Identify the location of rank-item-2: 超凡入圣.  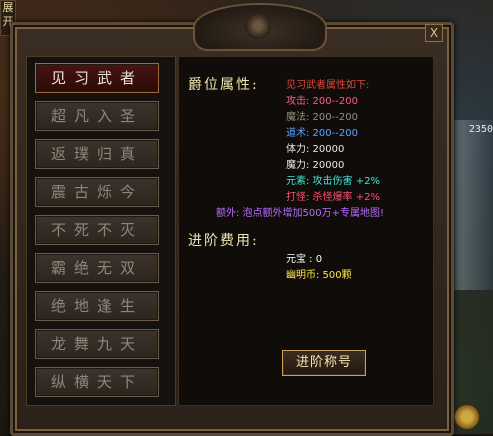
(97, 116).